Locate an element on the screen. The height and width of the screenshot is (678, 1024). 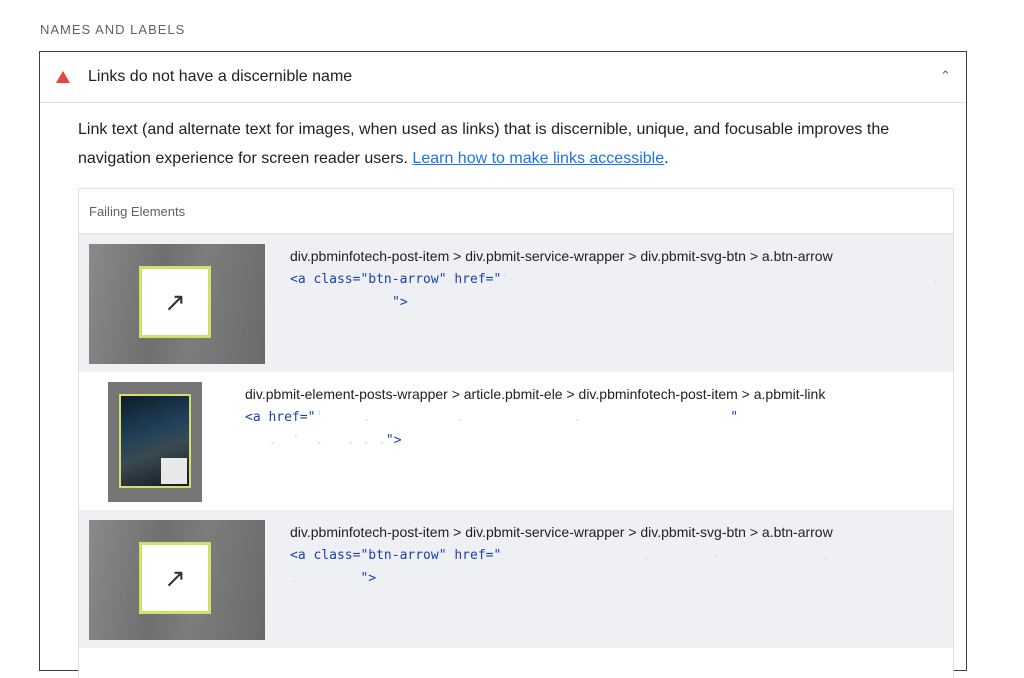
node-snippet-line2: "> is located at coordinates (400, 302).